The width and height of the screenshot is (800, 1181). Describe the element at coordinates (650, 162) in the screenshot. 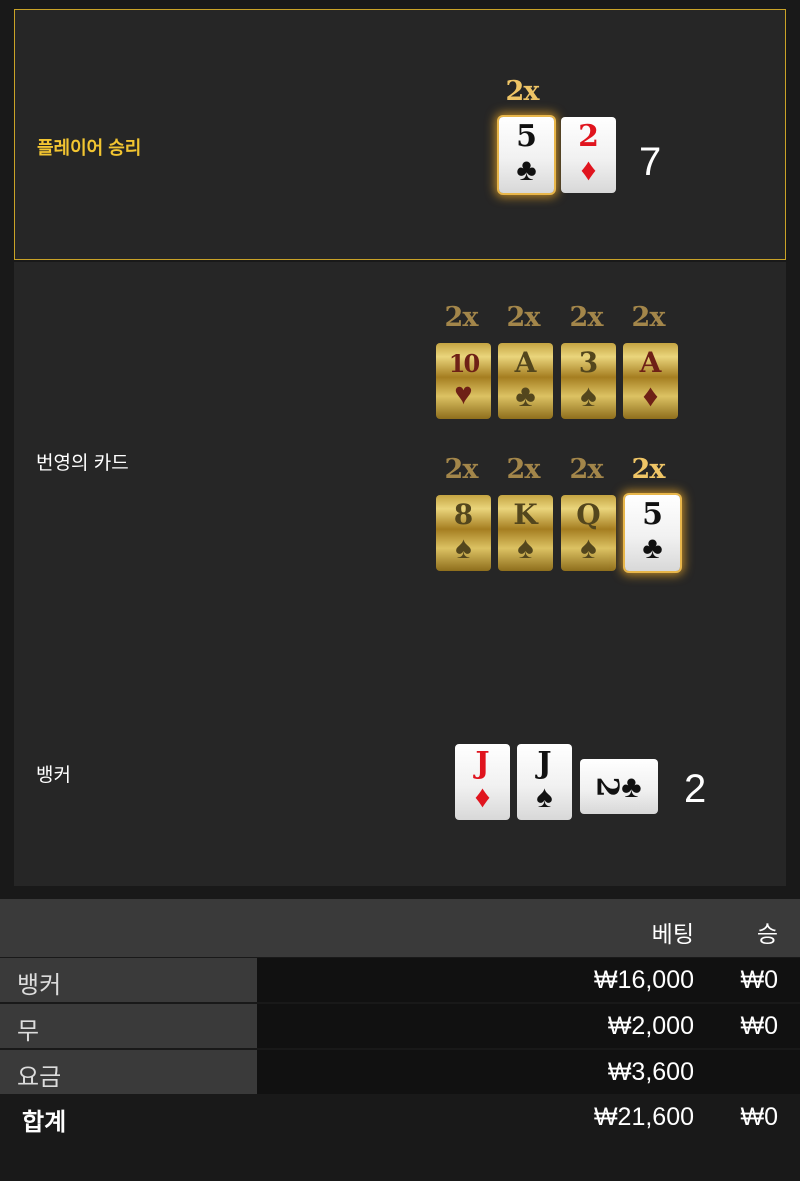

I see `player-score: 7` at that location.